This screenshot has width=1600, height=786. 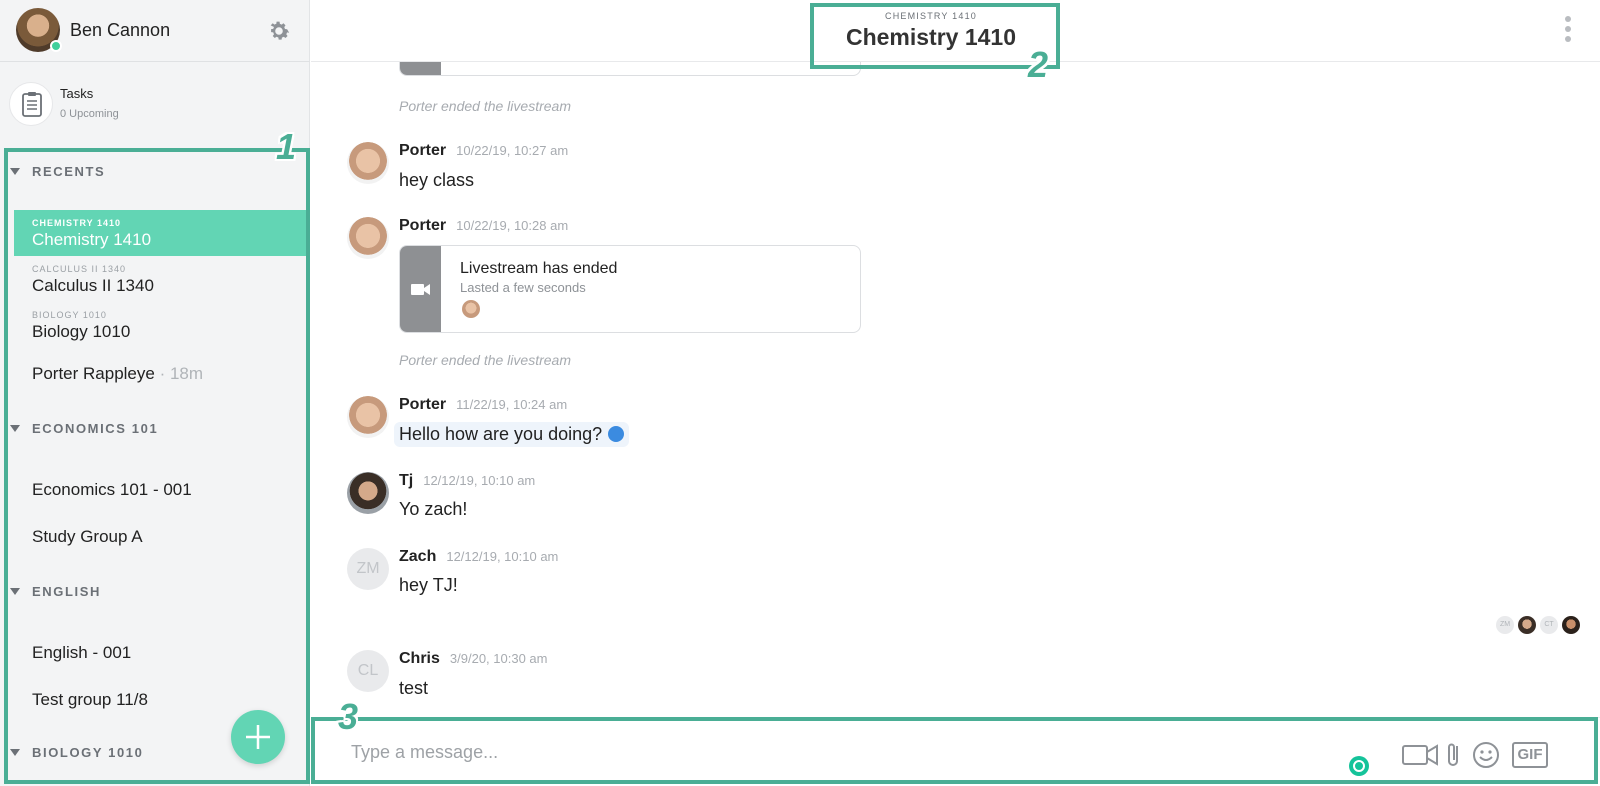 I want to click on annotation-label-2: 2, so click(x=1038, y=64).